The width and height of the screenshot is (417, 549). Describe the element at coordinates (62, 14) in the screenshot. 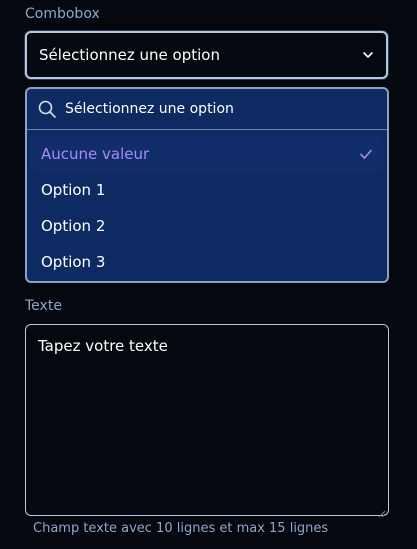

I see `combobox-label: Combobox` at that location.